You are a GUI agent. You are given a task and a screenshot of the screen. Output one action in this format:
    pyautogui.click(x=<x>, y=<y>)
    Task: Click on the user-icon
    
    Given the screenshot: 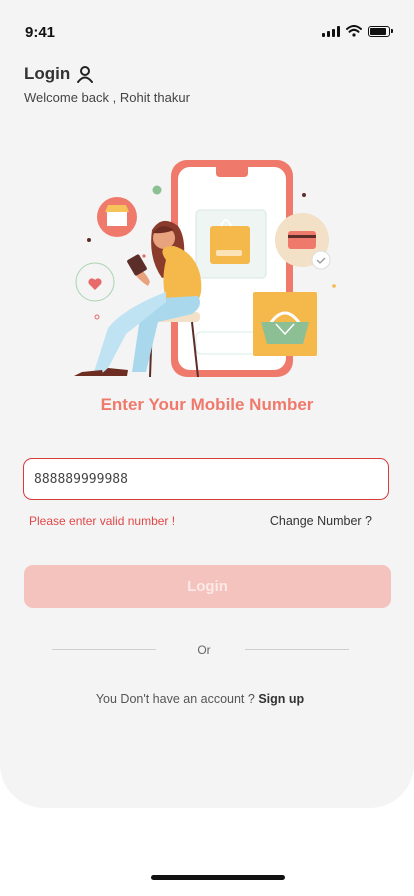 What is the action you would take?
    pyautogui.click(x=85, y=74)
    